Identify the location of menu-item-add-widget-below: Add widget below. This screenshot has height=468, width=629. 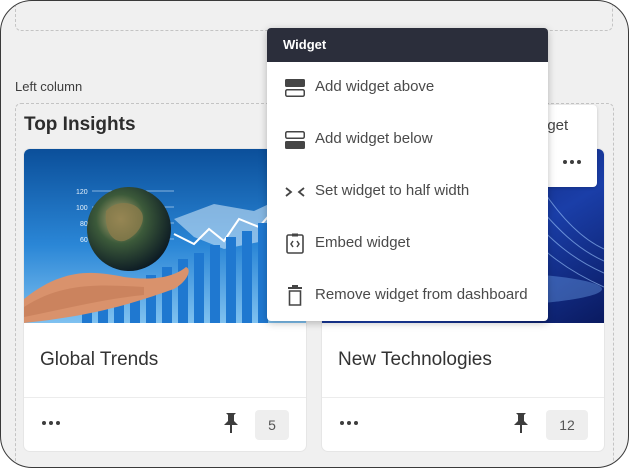
(407, 140).